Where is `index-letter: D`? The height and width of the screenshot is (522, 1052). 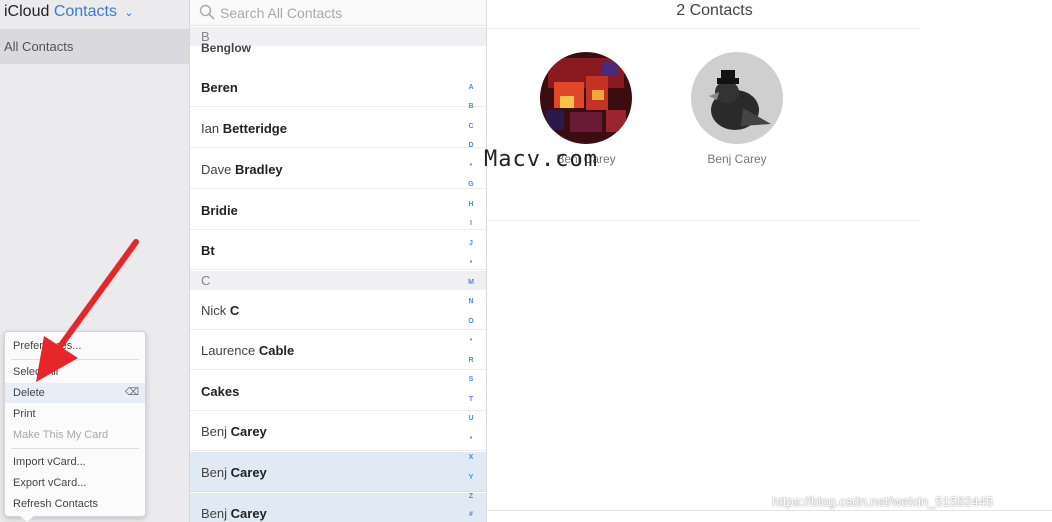 index-letter: D is located at coordinates (471, 145).